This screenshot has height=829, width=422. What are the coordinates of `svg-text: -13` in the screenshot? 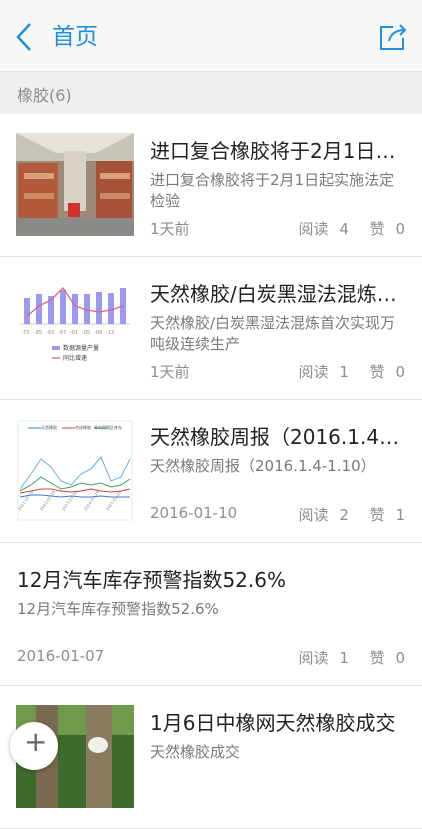 It's located at (110, 333).